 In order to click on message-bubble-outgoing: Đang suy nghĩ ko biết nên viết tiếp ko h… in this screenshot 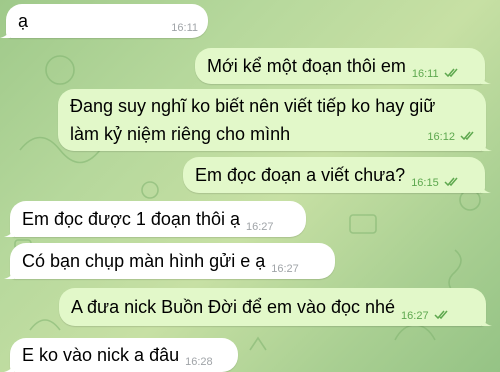, I will do `click(275, 120)`.